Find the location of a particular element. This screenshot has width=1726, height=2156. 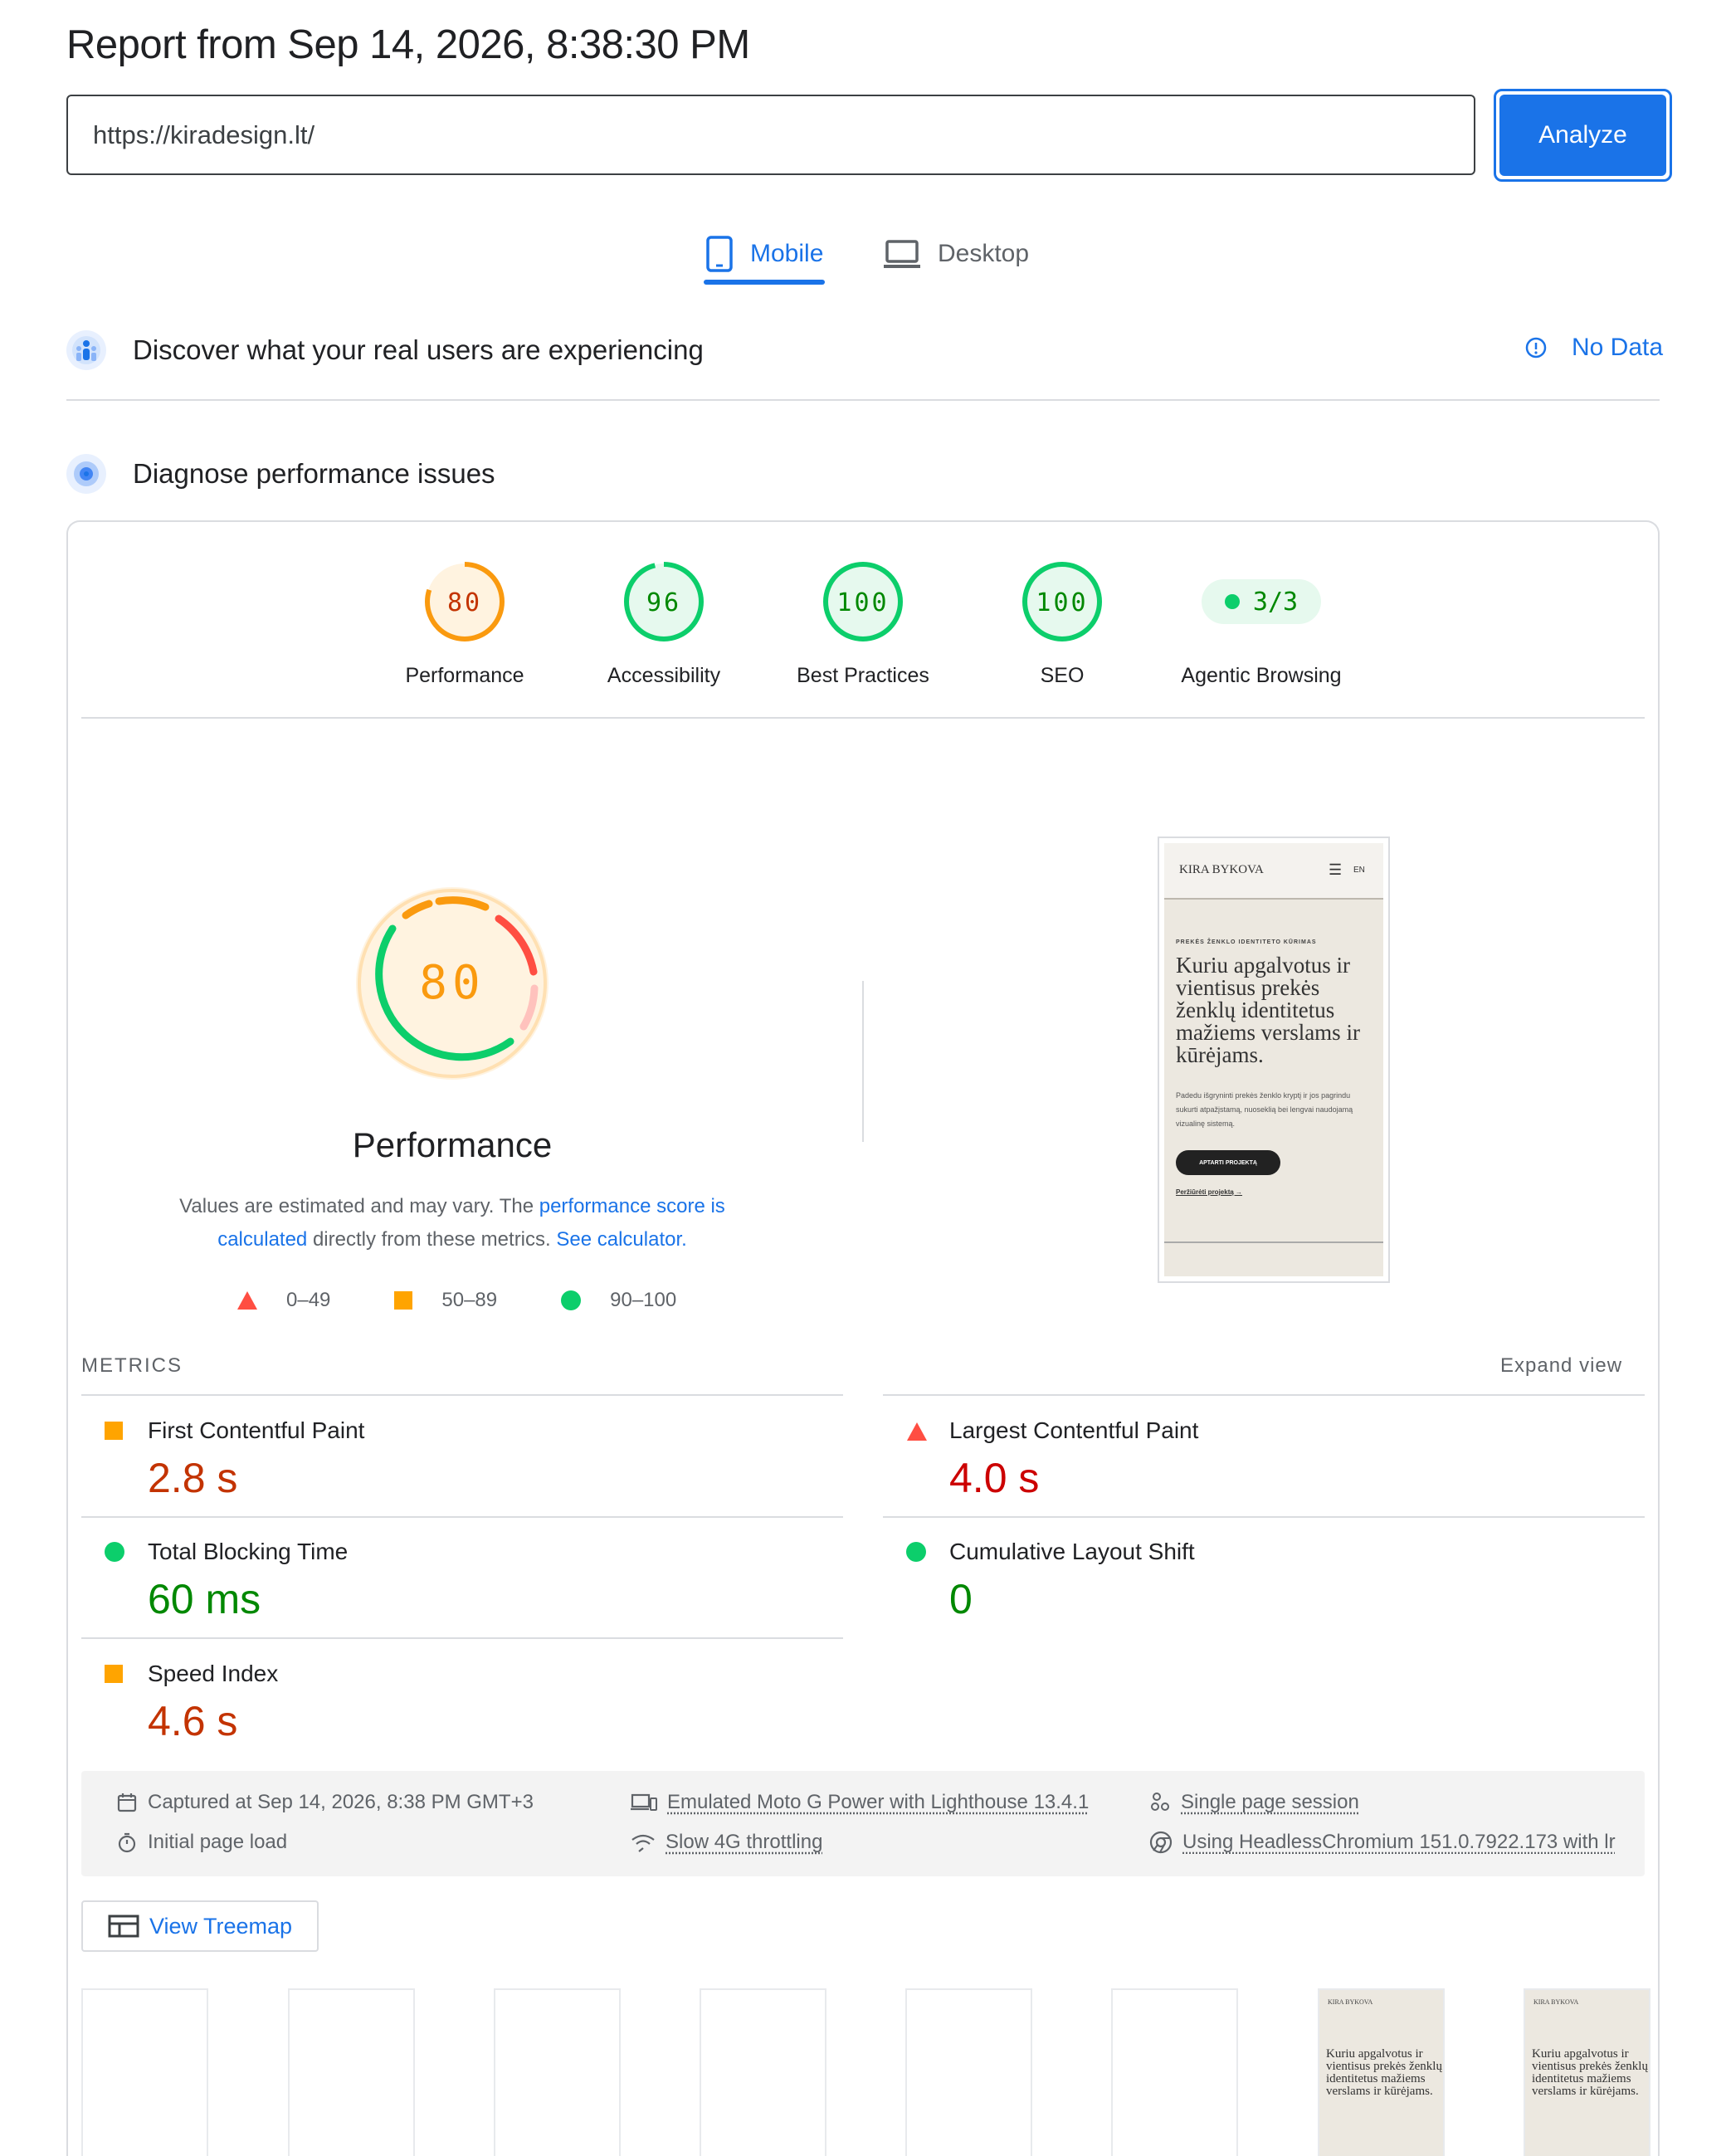

lcp-fail-icon is located at coordinates (917, 1434).